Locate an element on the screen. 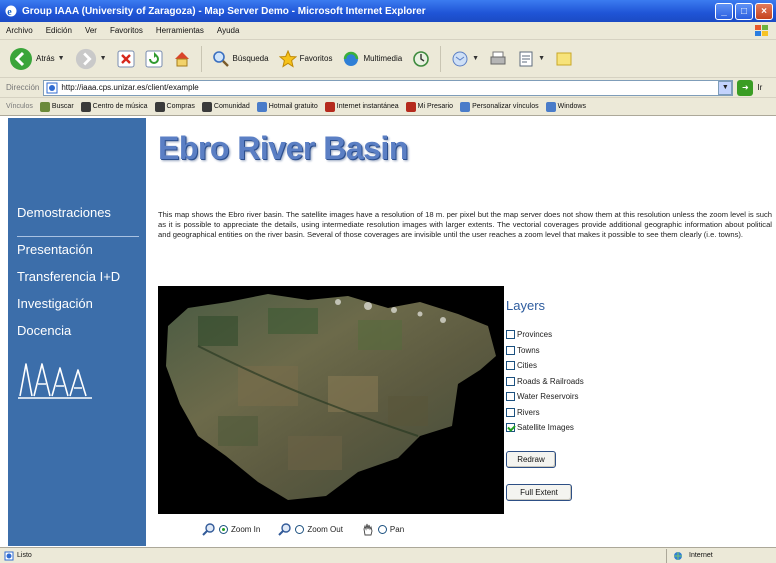 The width and height of the screenshot is (776, 563). iaaa-logo is located at coordinates (55, 381).